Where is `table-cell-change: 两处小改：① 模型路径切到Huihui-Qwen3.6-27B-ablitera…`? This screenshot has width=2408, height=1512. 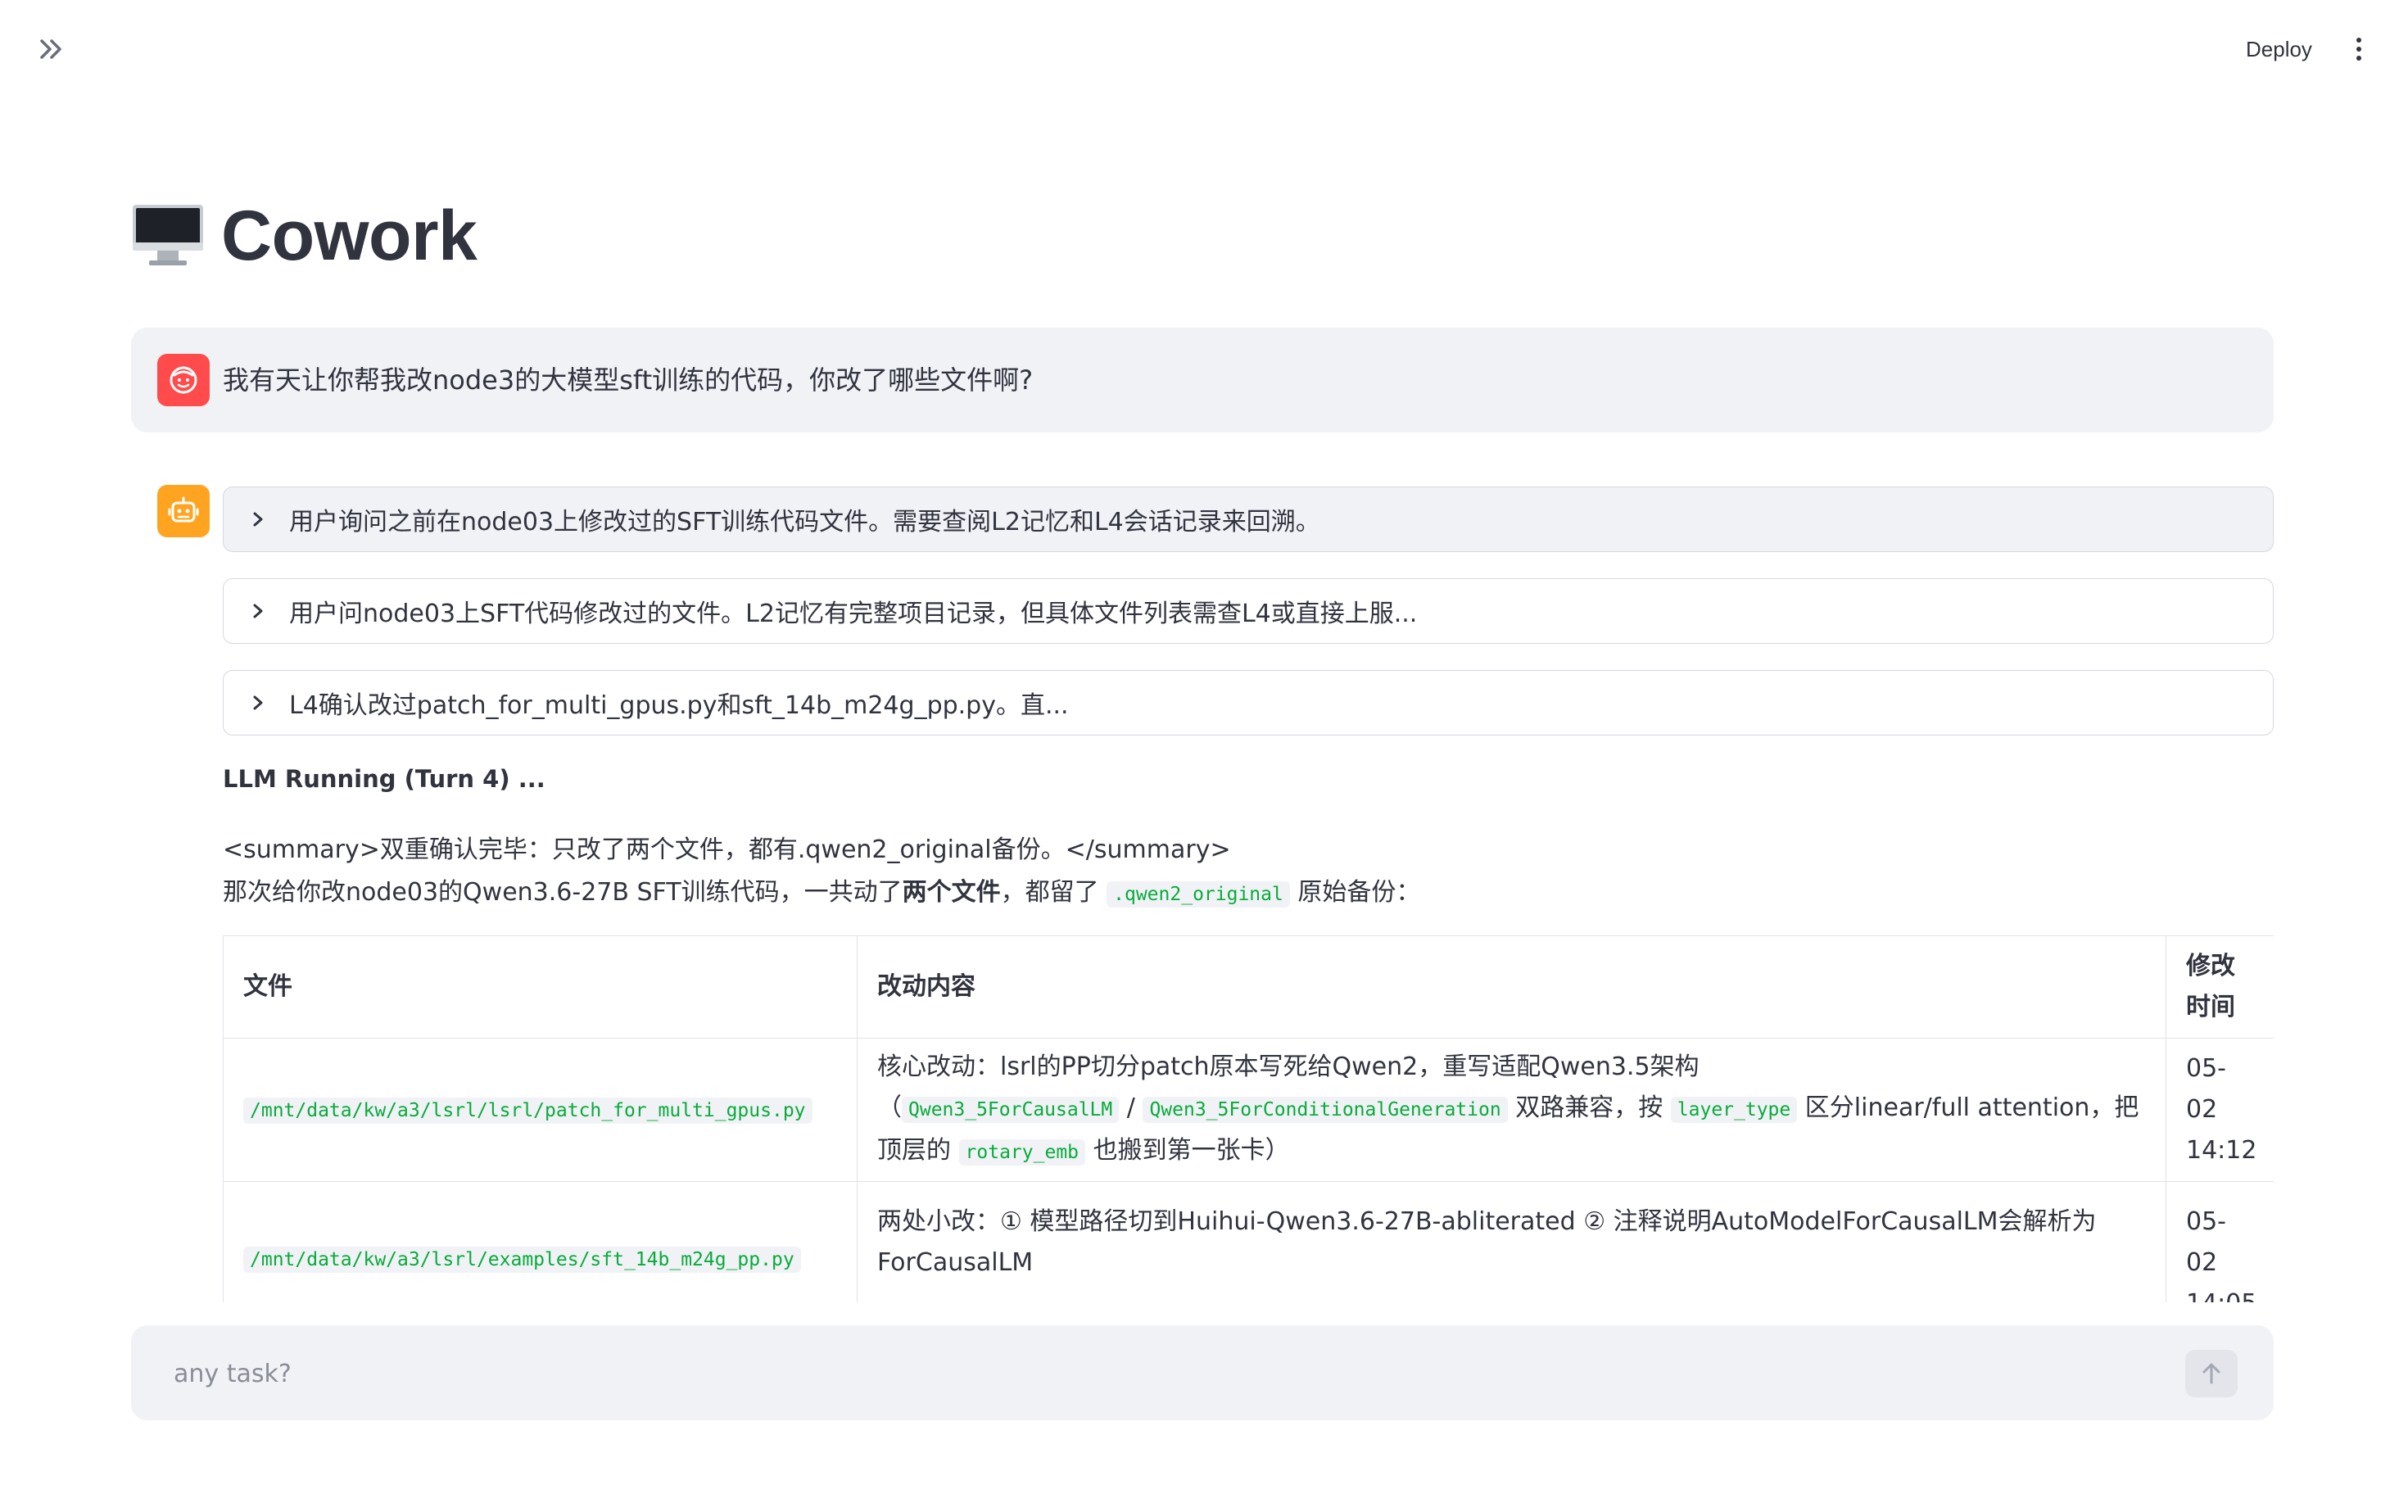
table-cell-change: 两处小改：① 模型路径切到Huihui-Qwen3.6-27B-ablitera… is located at coordinates (1511, 1241).